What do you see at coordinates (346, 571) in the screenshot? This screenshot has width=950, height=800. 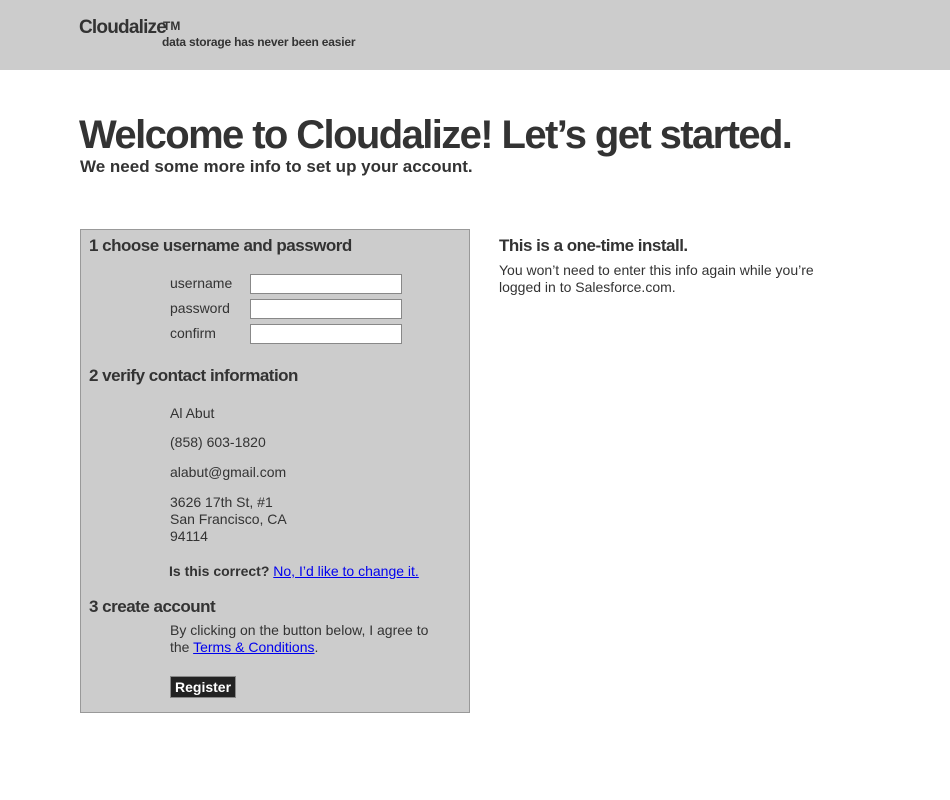 I see `change-contact-link: No, I’d like to change it.` at bounding box center [346, 571].